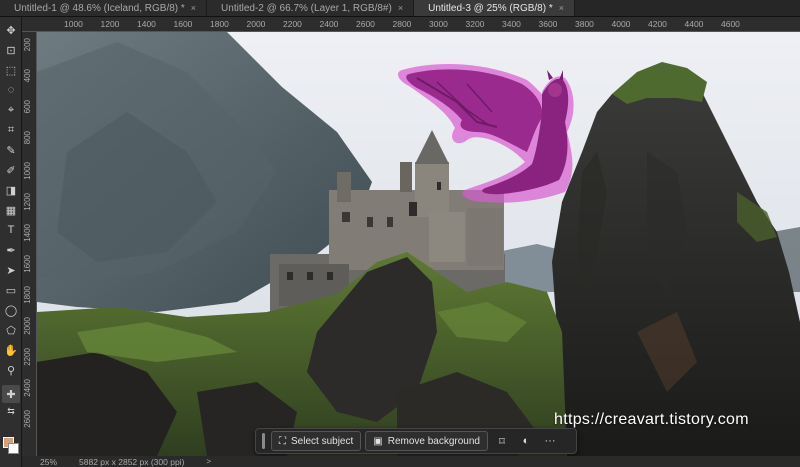 The height and width of the screenshot is (467, 800). What do you see at coordinates (208, 461) in the screenshot?
I see `status-menu-arrow: >` at bounding box center [208, 461].